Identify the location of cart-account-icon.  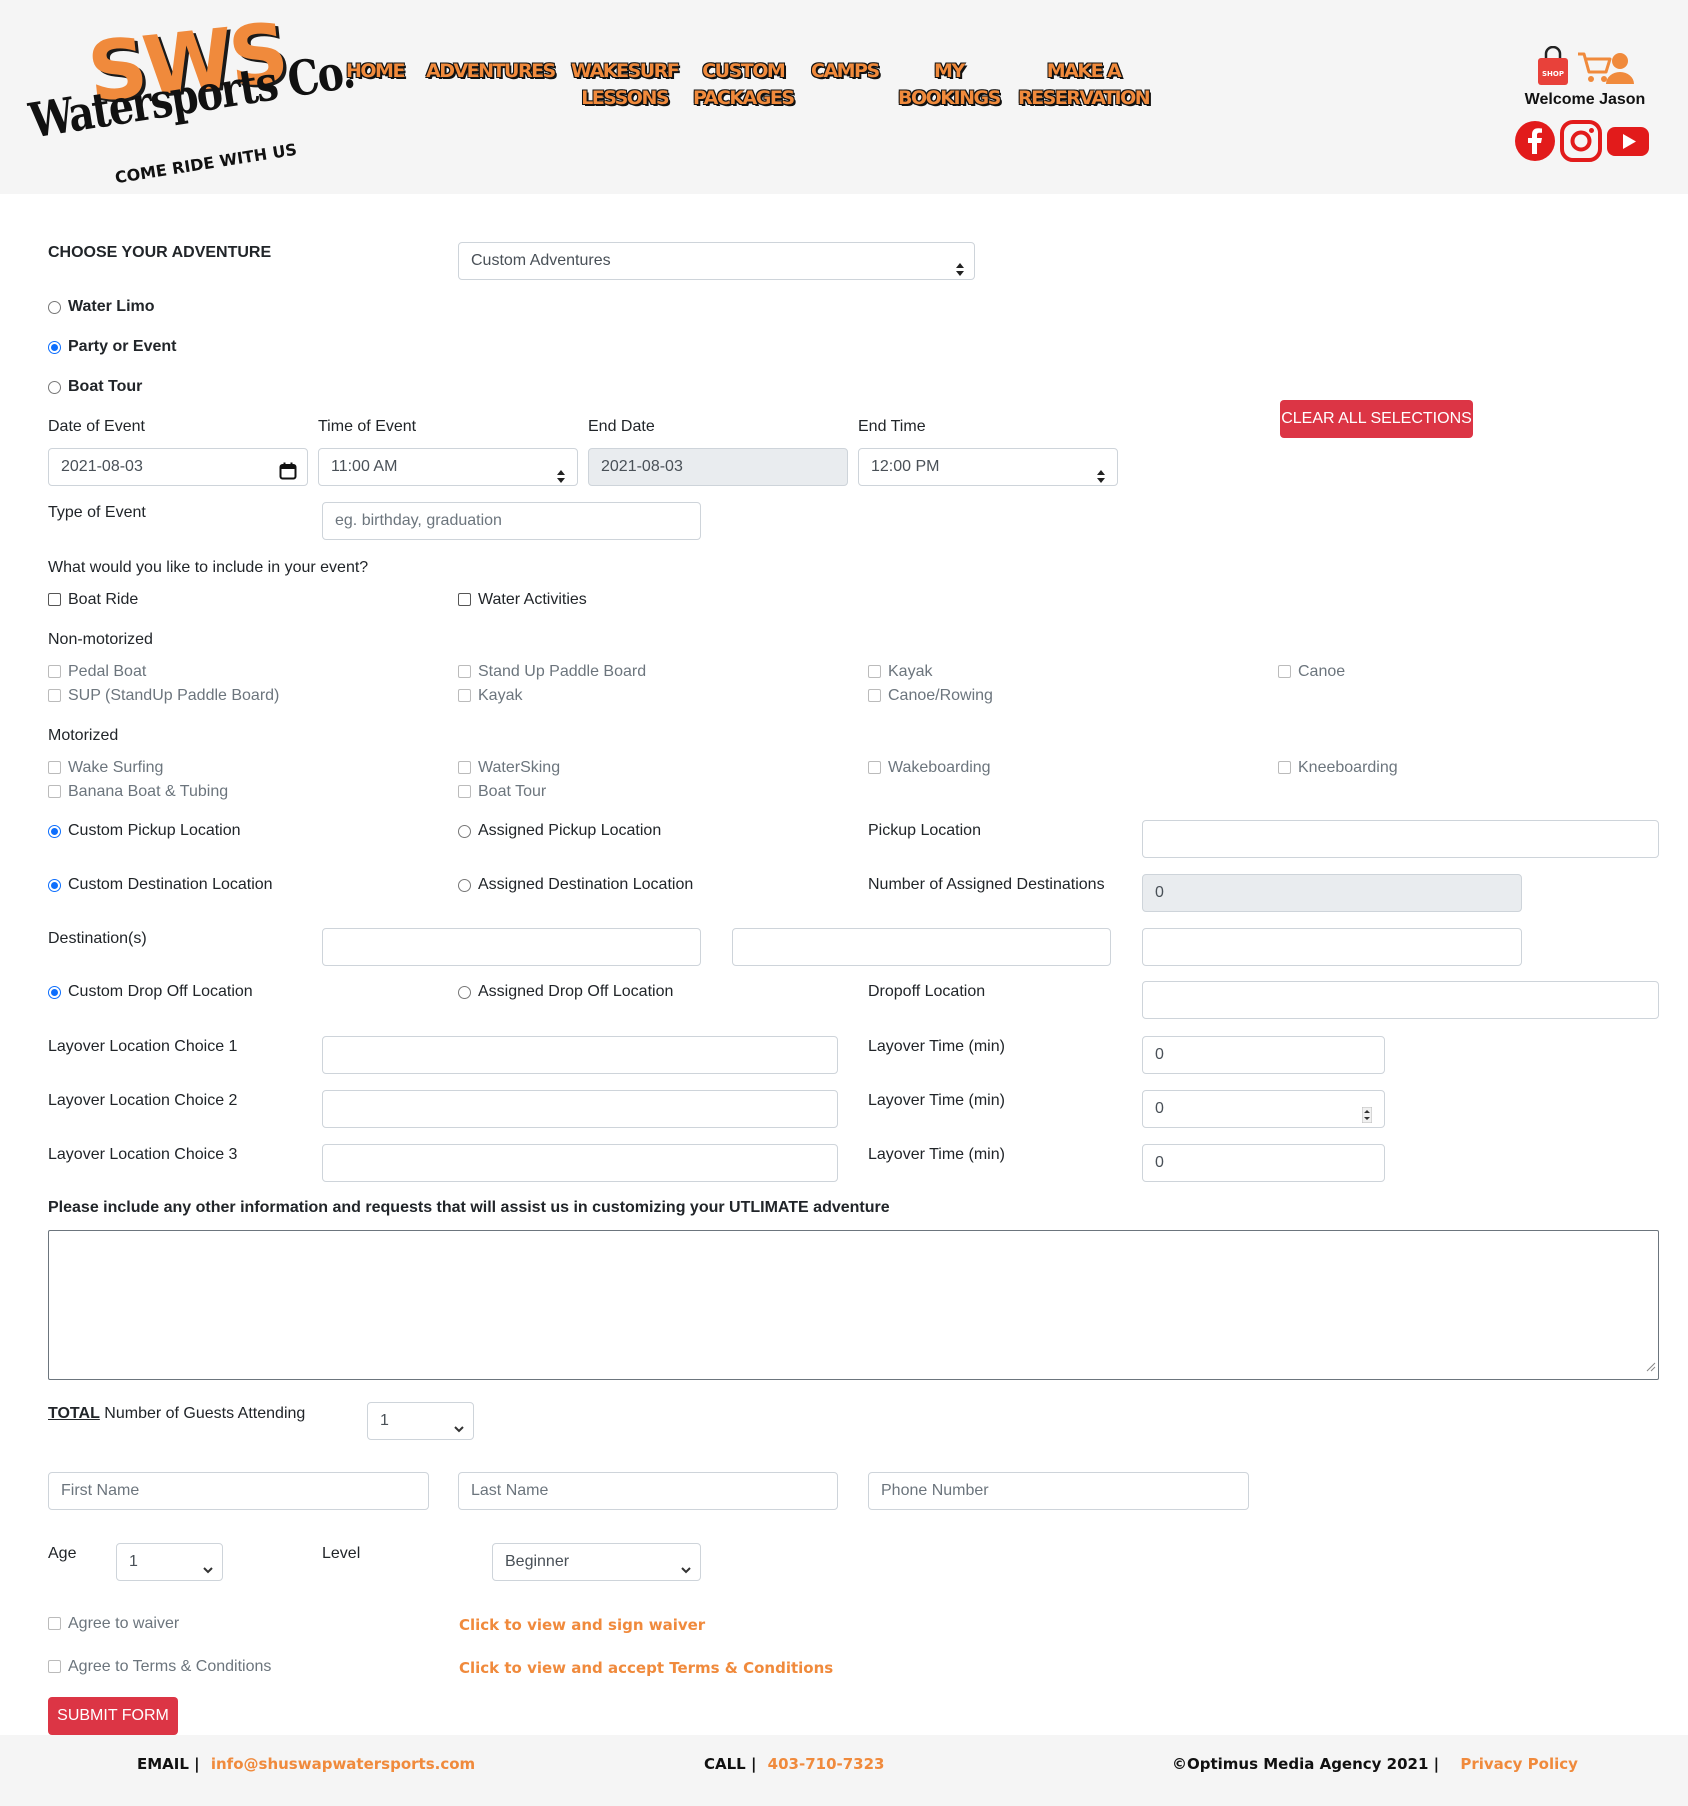
(1605, 68).